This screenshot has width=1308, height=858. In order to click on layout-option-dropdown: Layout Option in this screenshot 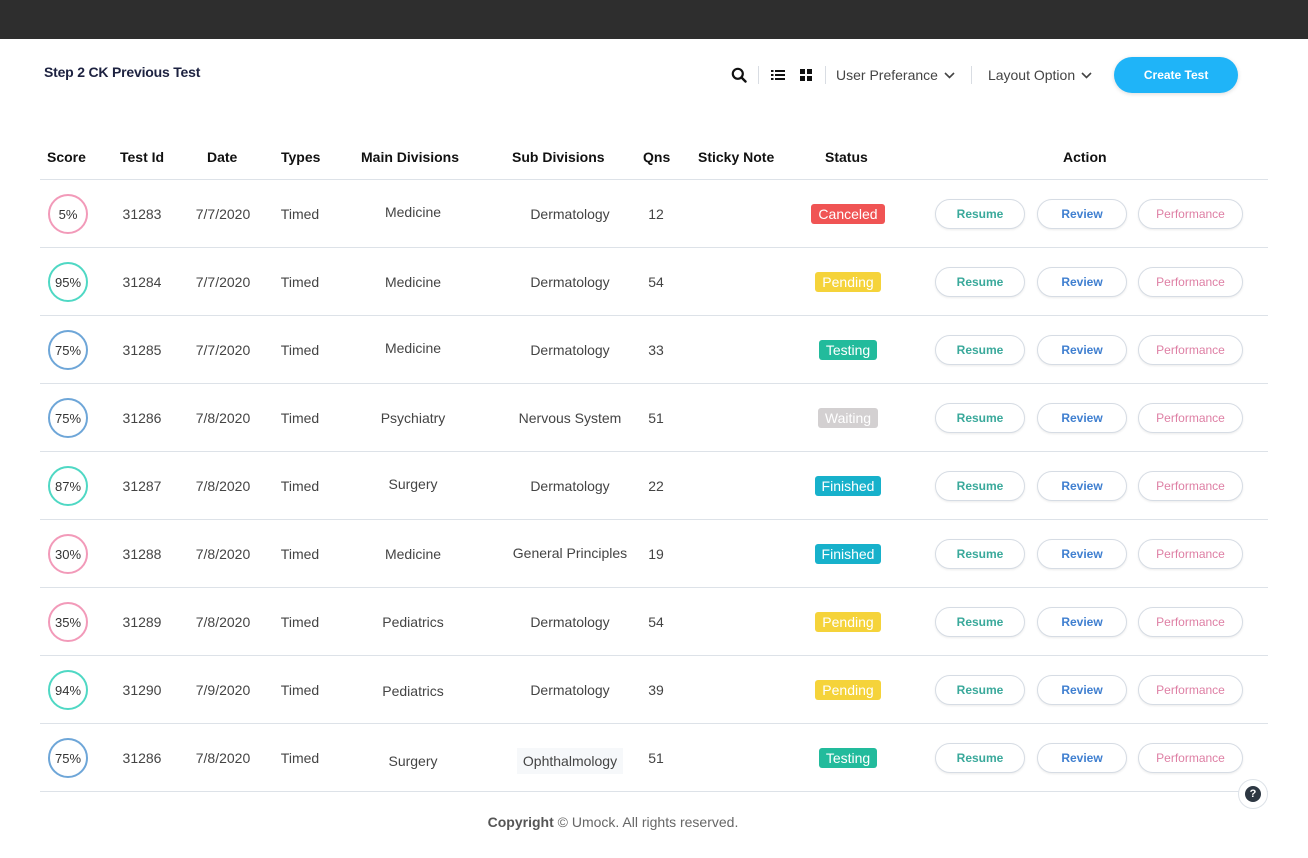, I will do `click(1040, 75)`.